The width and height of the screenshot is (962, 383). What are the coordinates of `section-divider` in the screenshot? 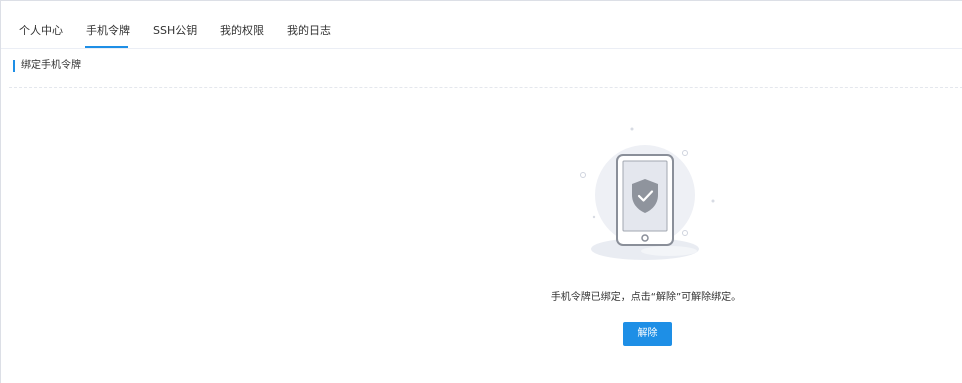 It's located at (485, 87).